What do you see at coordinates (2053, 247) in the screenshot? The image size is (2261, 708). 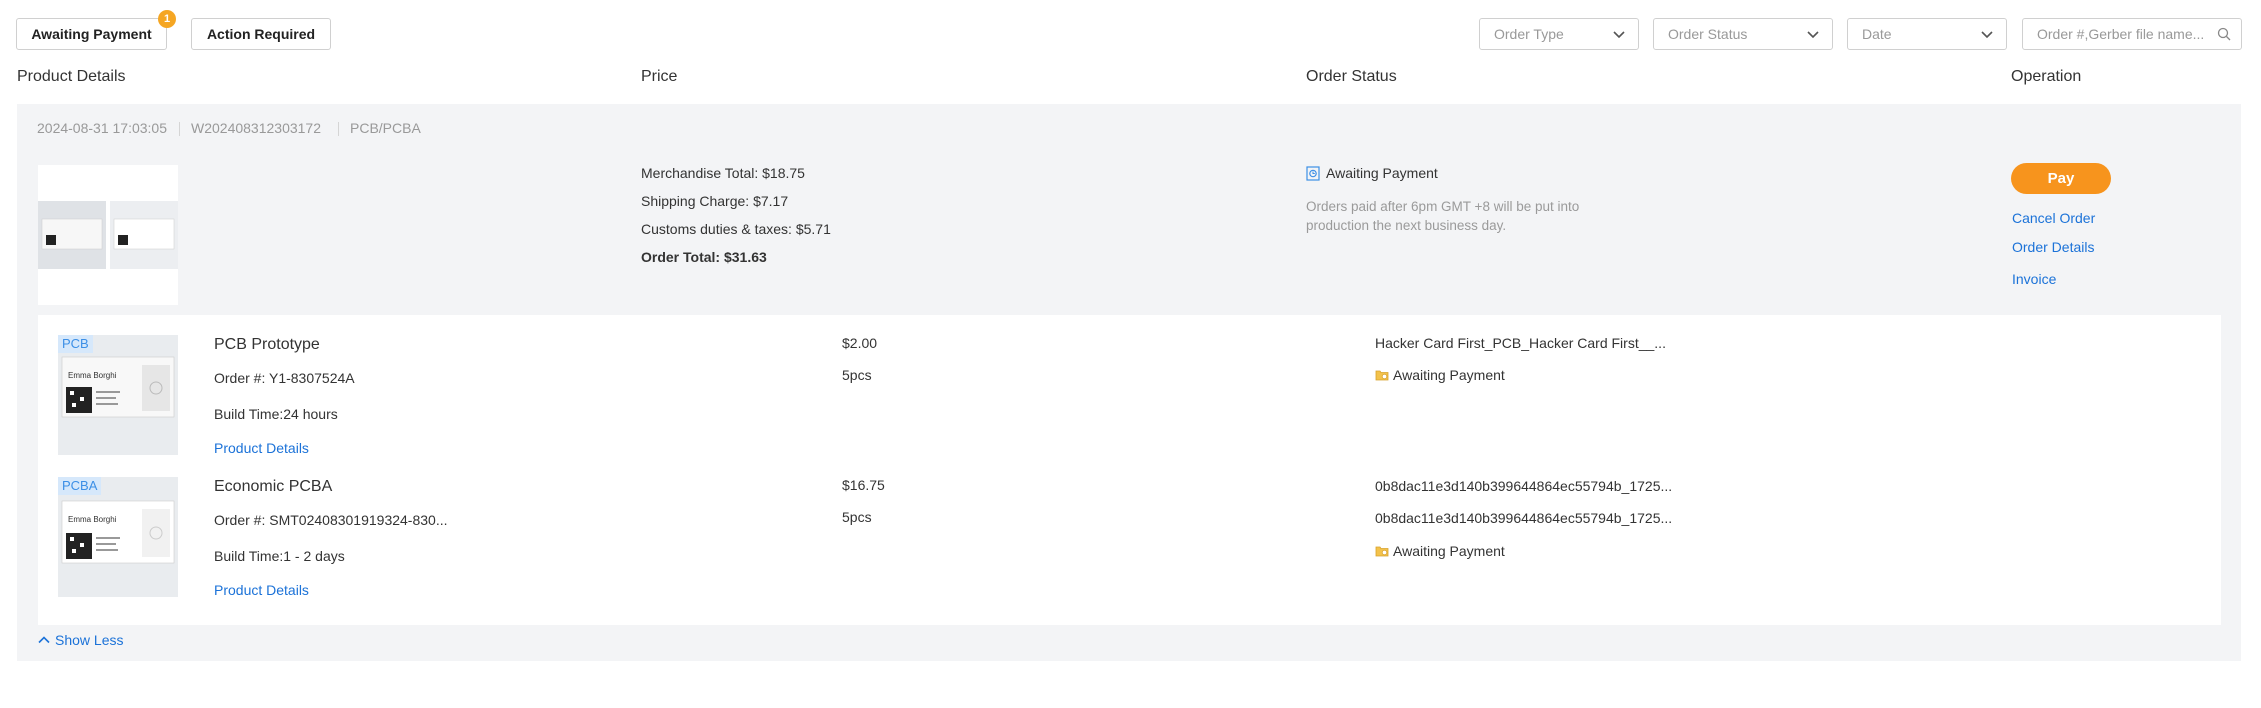 I see `order-details-link: Order Details` at bounding box center [2053, 247].